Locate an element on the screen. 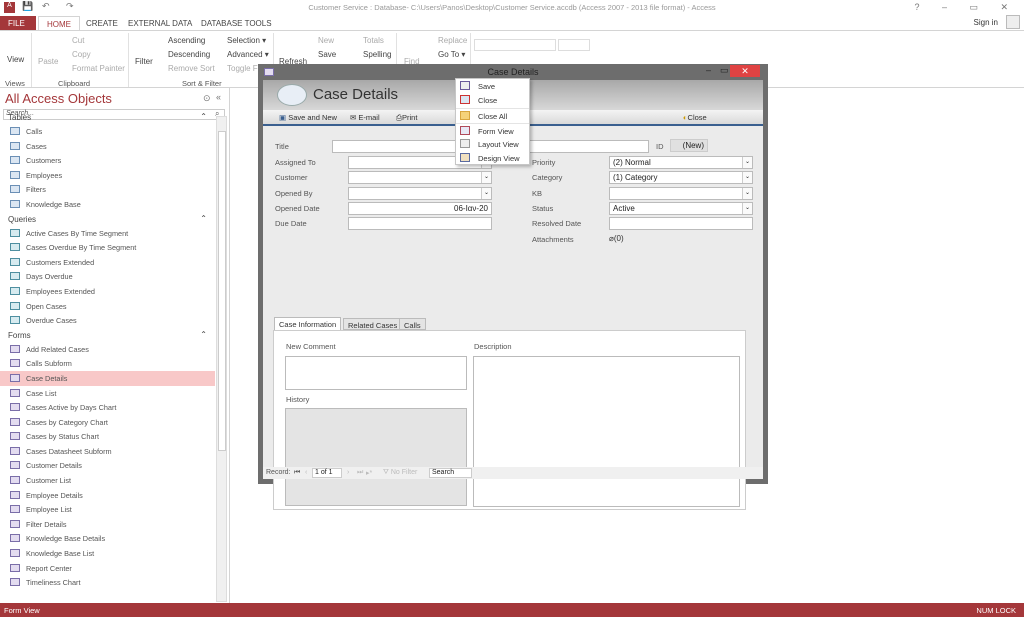 Image resolution: width=1024 pixels, height=617 pixels. ascending-button: Ascending is located at coordinates (186, 40).